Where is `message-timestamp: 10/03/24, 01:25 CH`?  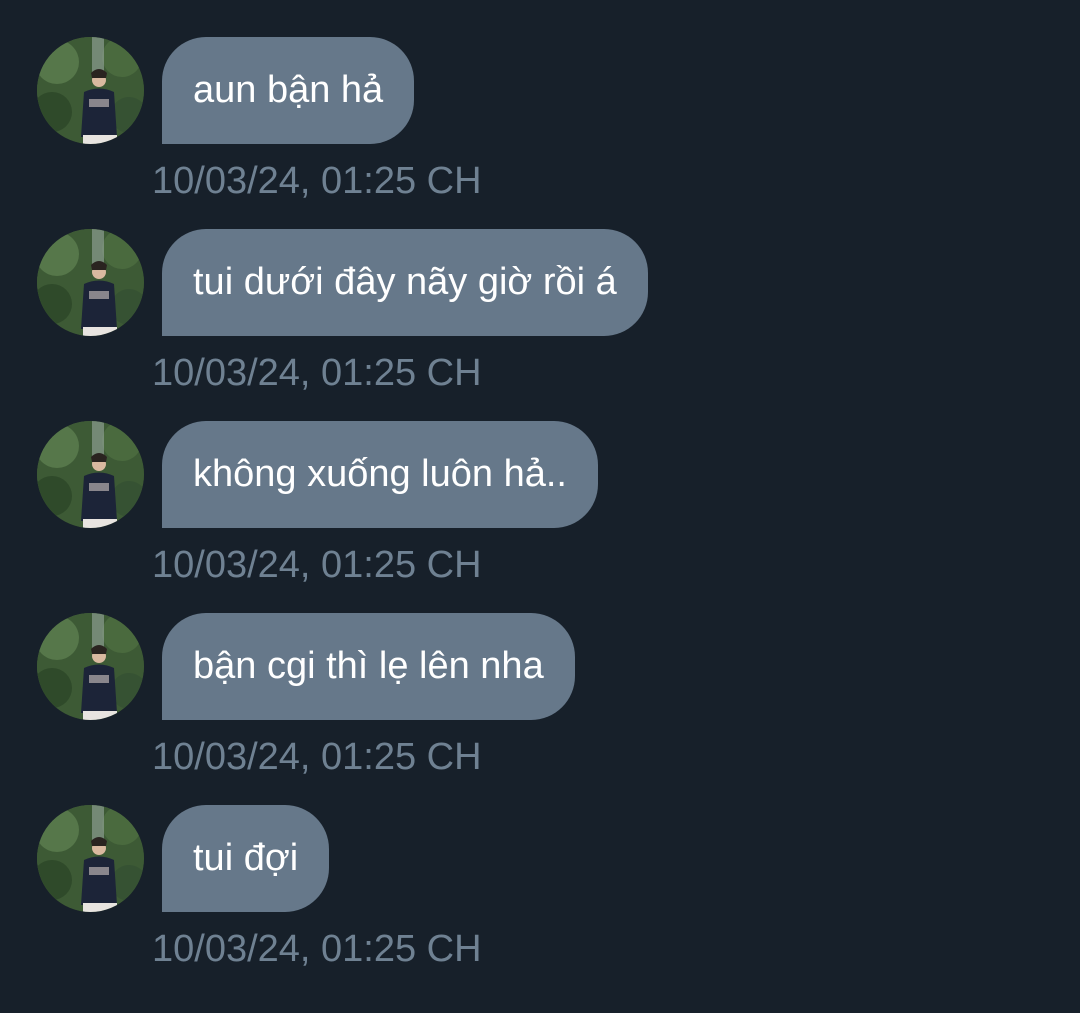
message-timestamp: 10/03/24, 01:25 CH is located at coordinates (317, 949).